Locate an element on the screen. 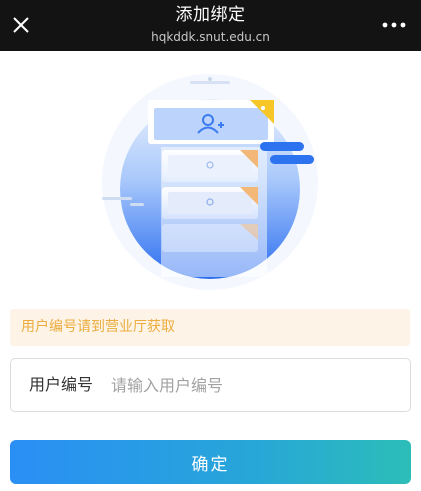  more-button is located at coordinates (394, 25).